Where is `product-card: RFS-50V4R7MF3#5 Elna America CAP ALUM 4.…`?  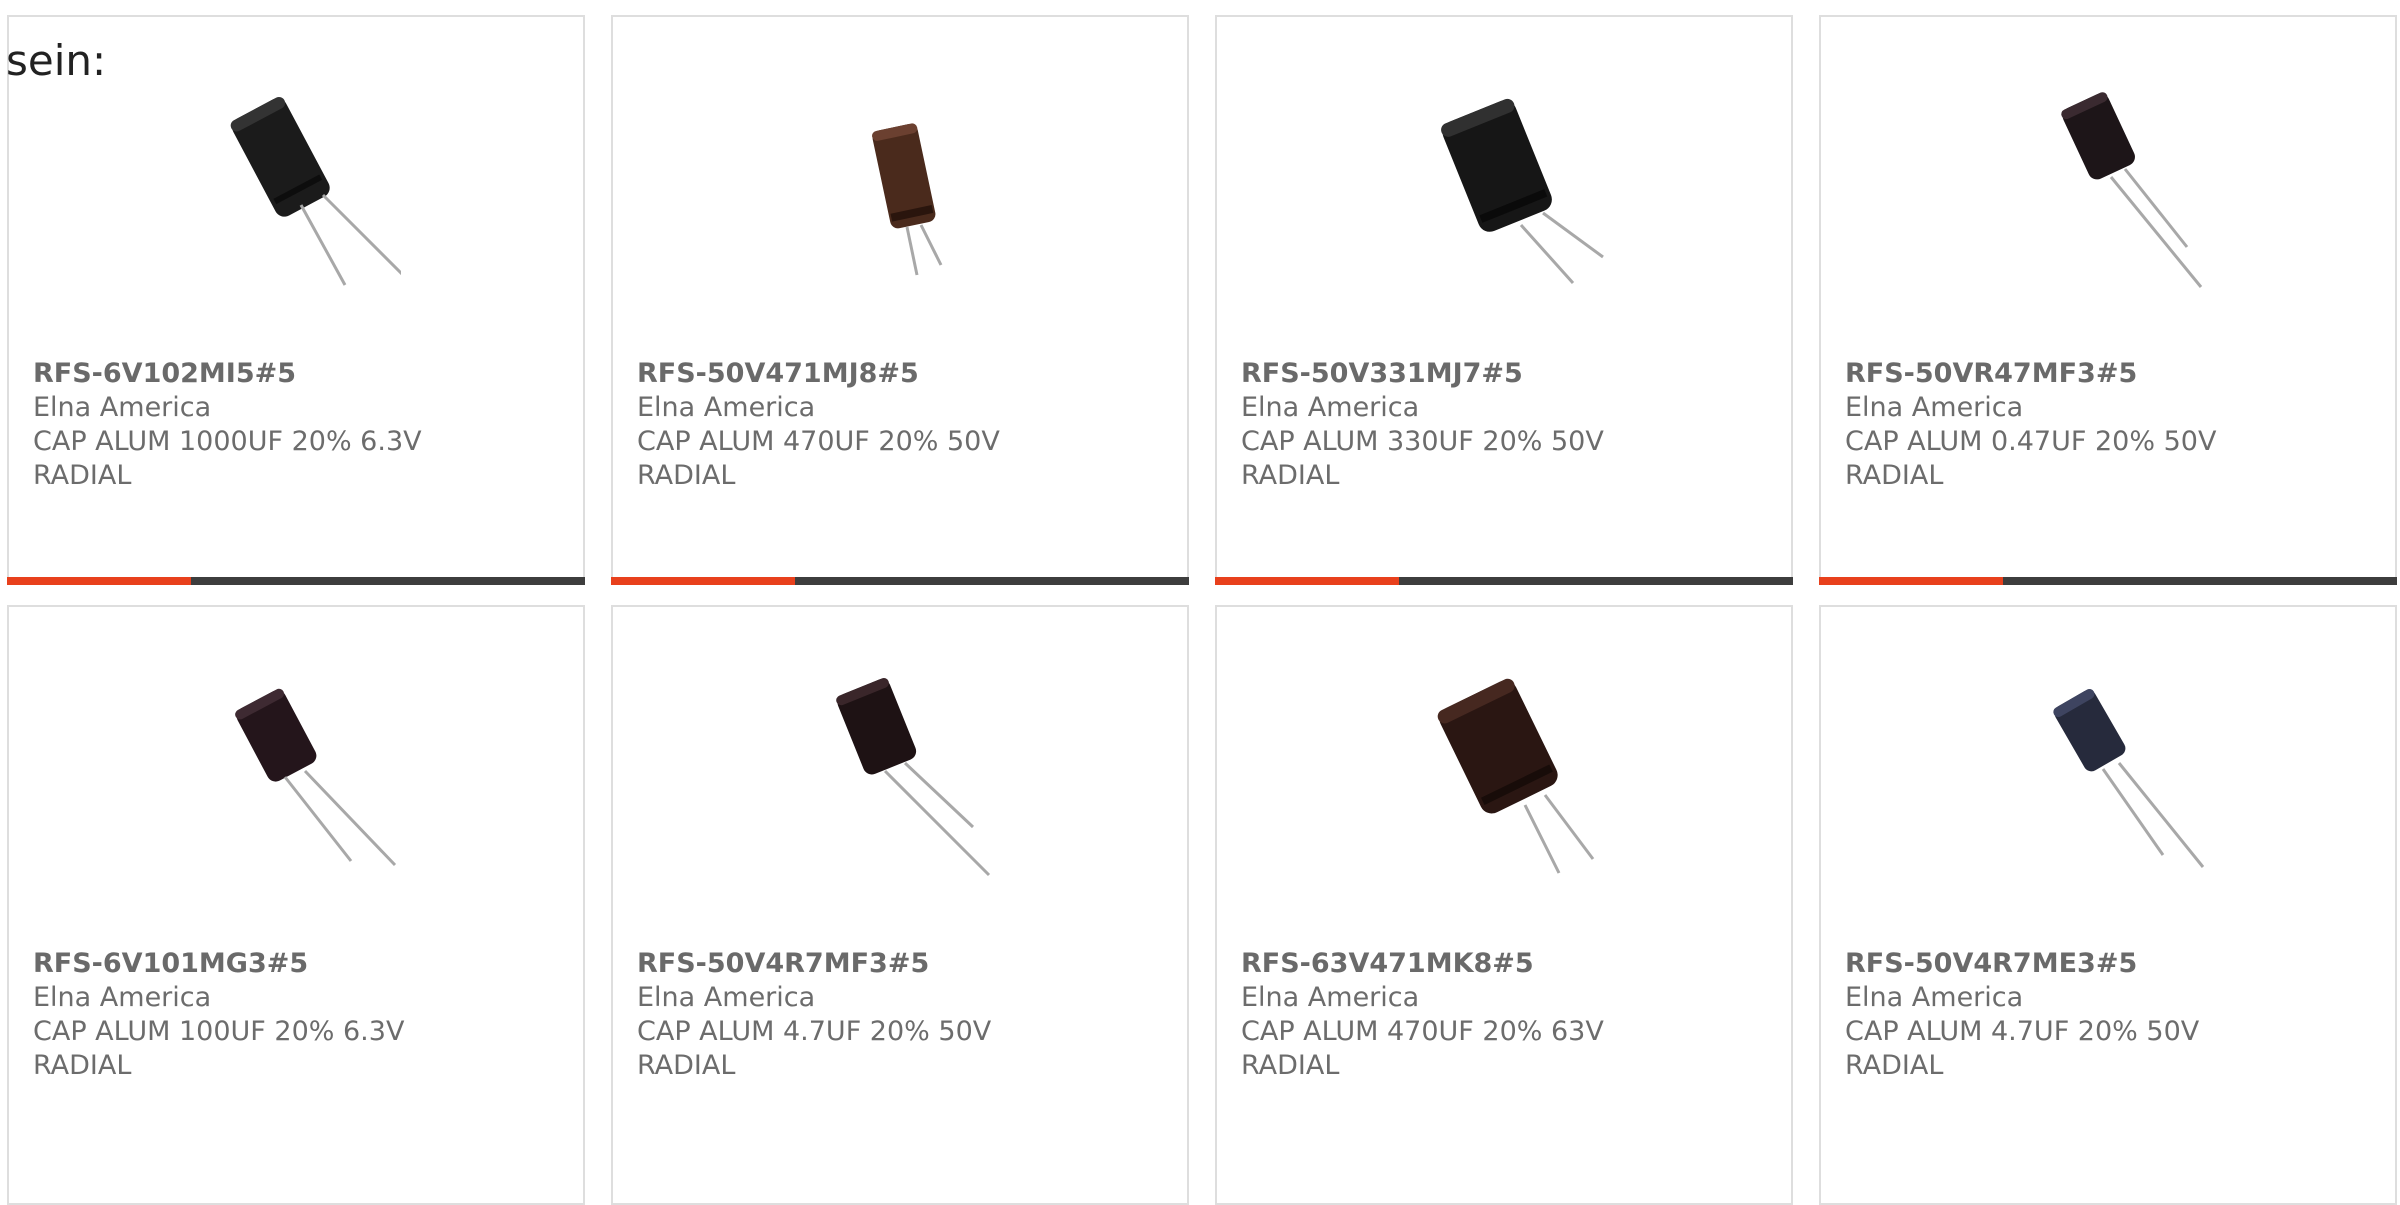
product-card: RFS-50V4R7MF3#5 Elna America CAP ALUM 4.… is located at coordinates (900, 905).